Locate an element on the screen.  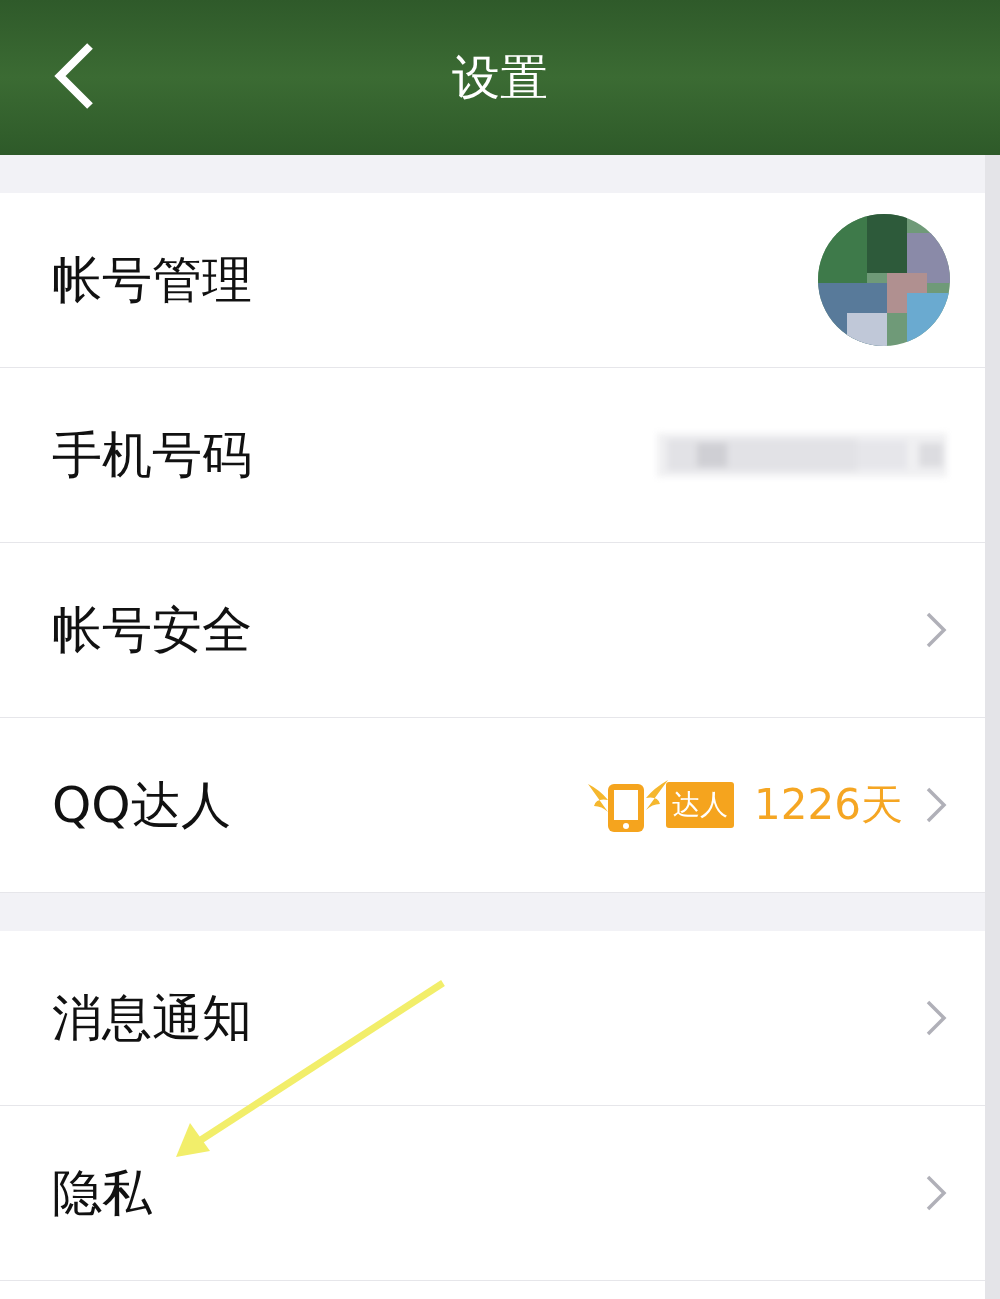
days-count: 1226天 is located at coordinates (828, 805).